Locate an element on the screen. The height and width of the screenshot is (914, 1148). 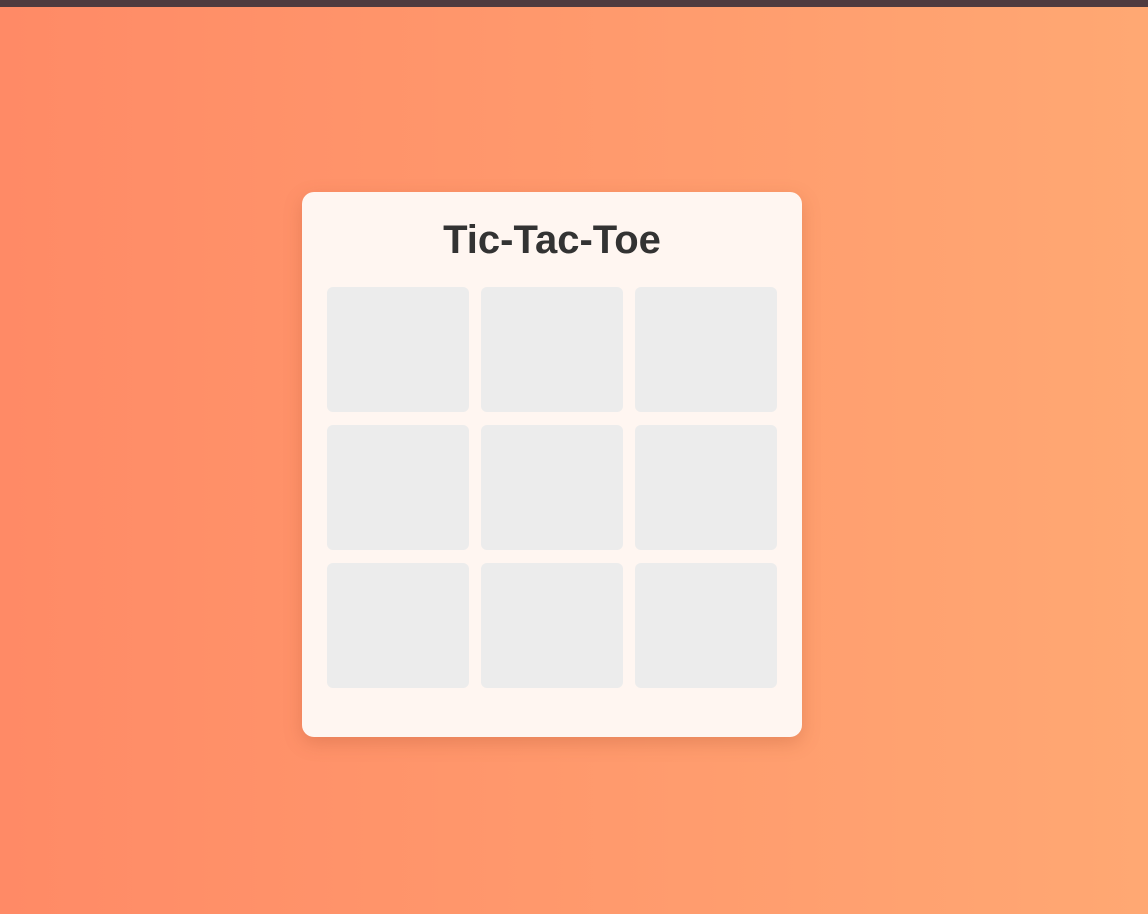
game-title: Tic-Tac-Toe is located at coordinates (552, 240).